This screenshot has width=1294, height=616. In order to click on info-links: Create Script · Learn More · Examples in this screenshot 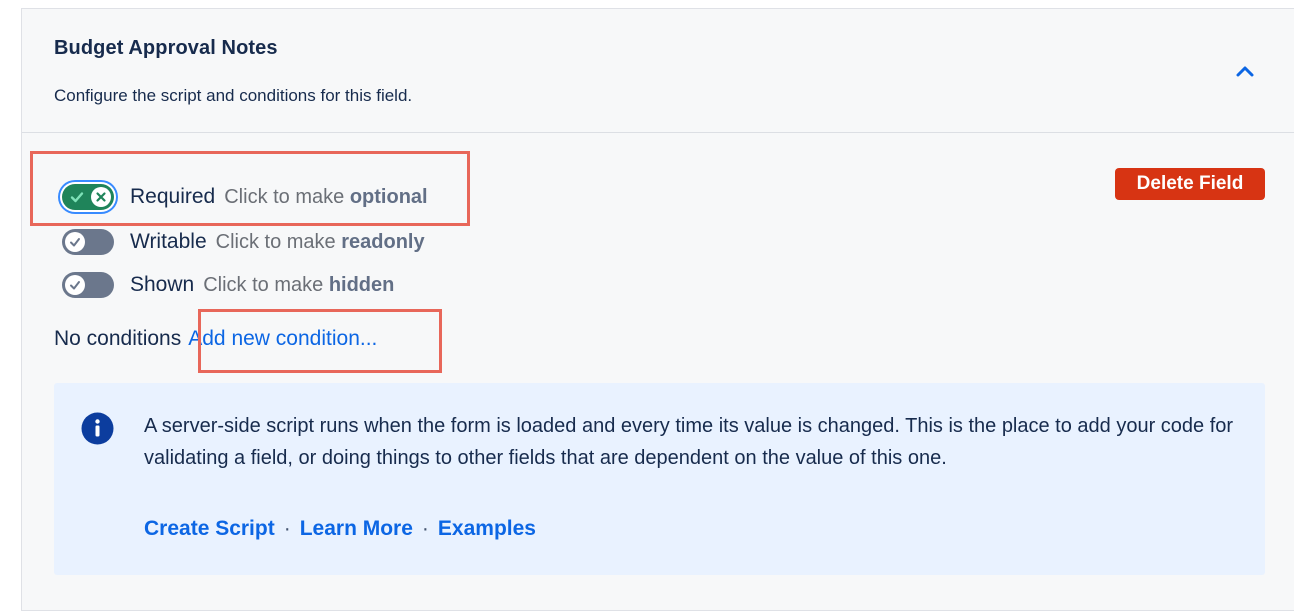, I will do `click(340, 529)`.